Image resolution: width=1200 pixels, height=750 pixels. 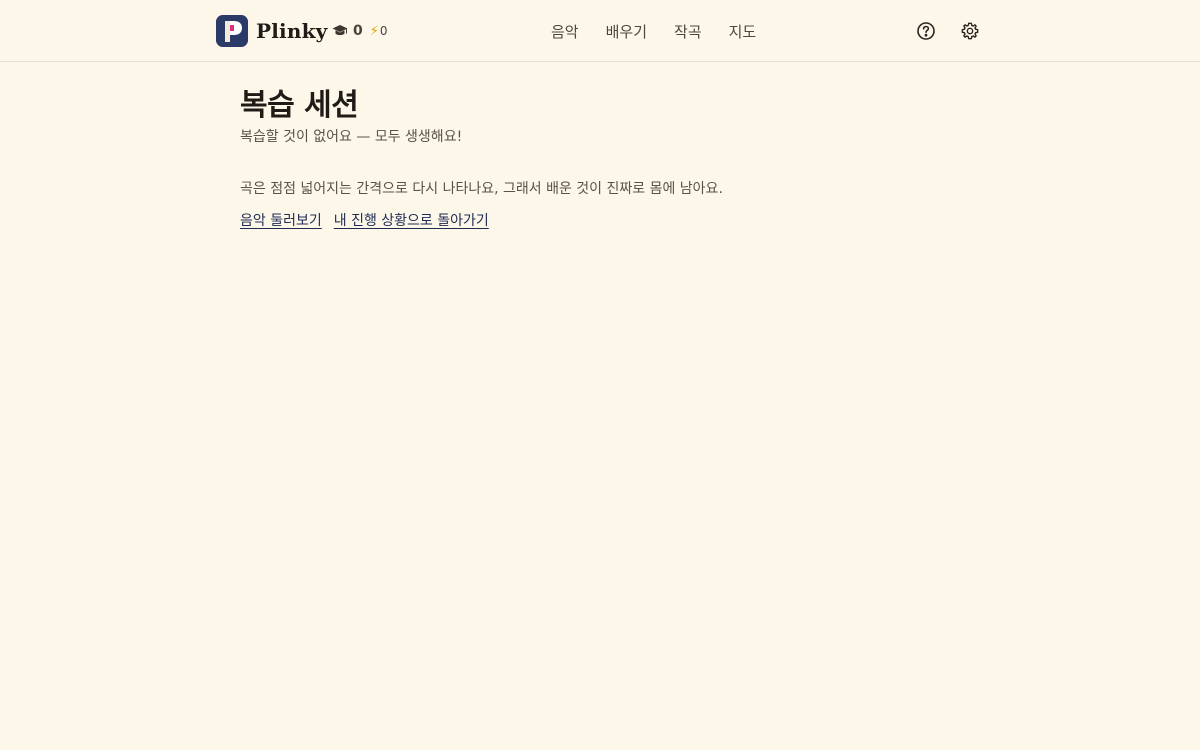 I want to click on browse-music-link: 음악 둘러보기, so click(x=281, y=221).